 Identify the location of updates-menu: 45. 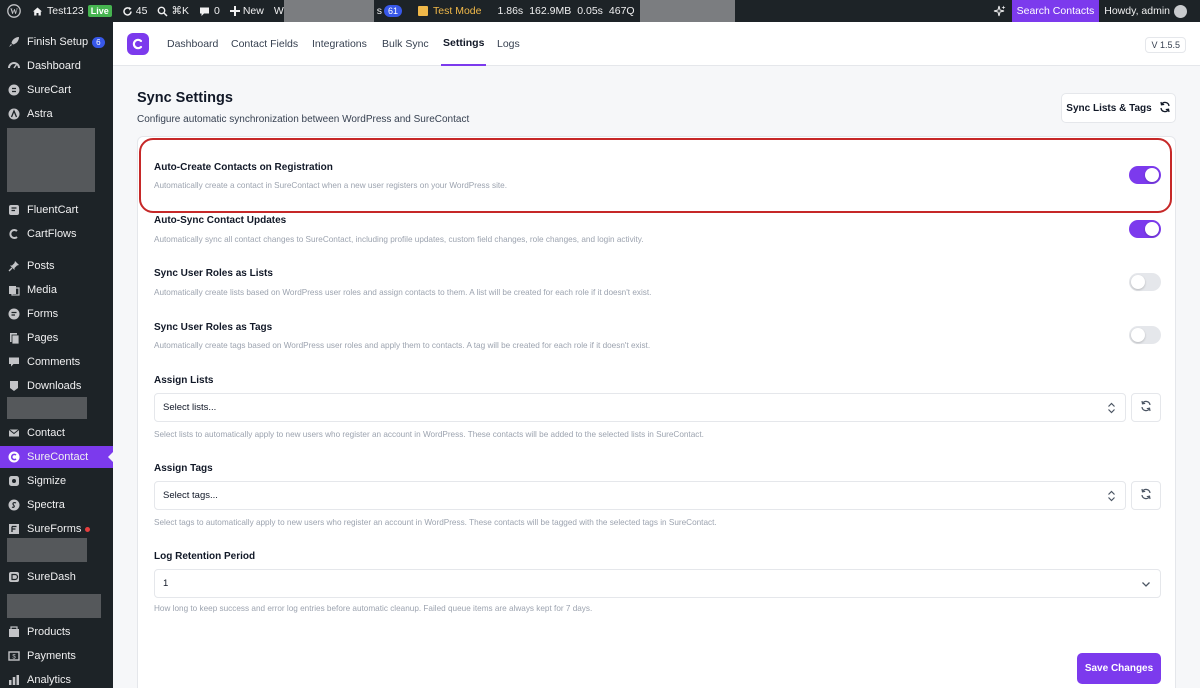
(135, 11).